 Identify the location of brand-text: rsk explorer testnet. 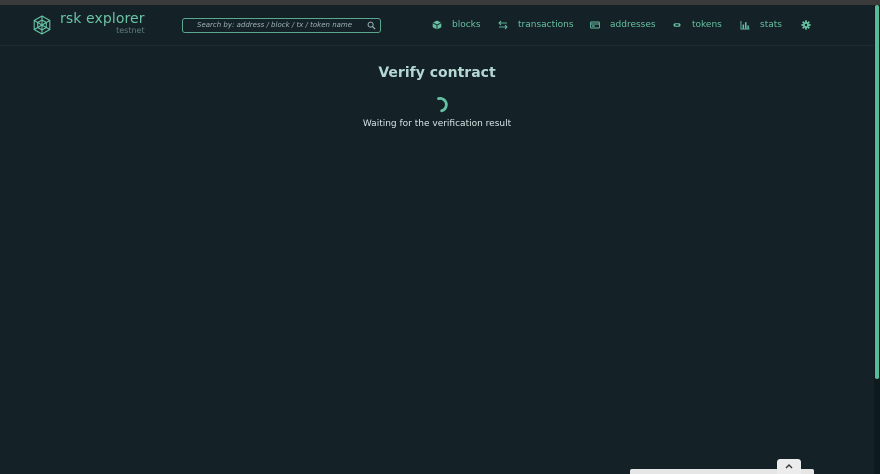
(102, 22).